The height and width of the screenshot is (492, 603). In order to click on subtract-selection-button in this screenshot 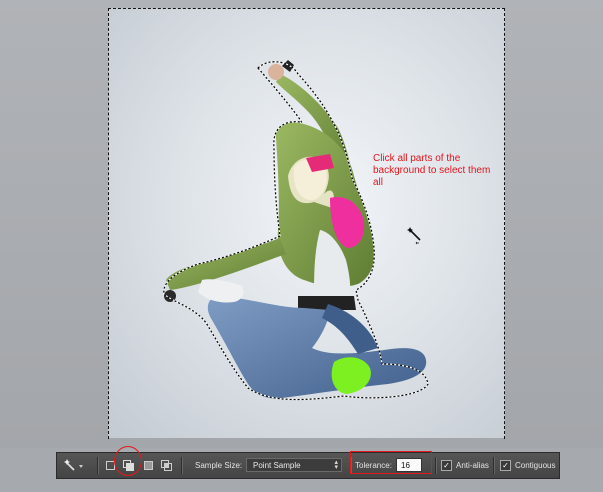, I will do `click(148, 465)`.